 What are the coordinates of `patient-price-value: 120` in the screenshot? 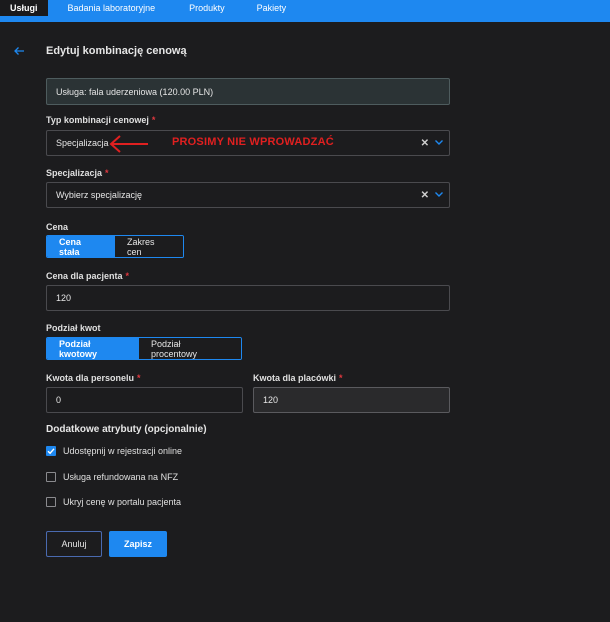 It's located at (64, 298).